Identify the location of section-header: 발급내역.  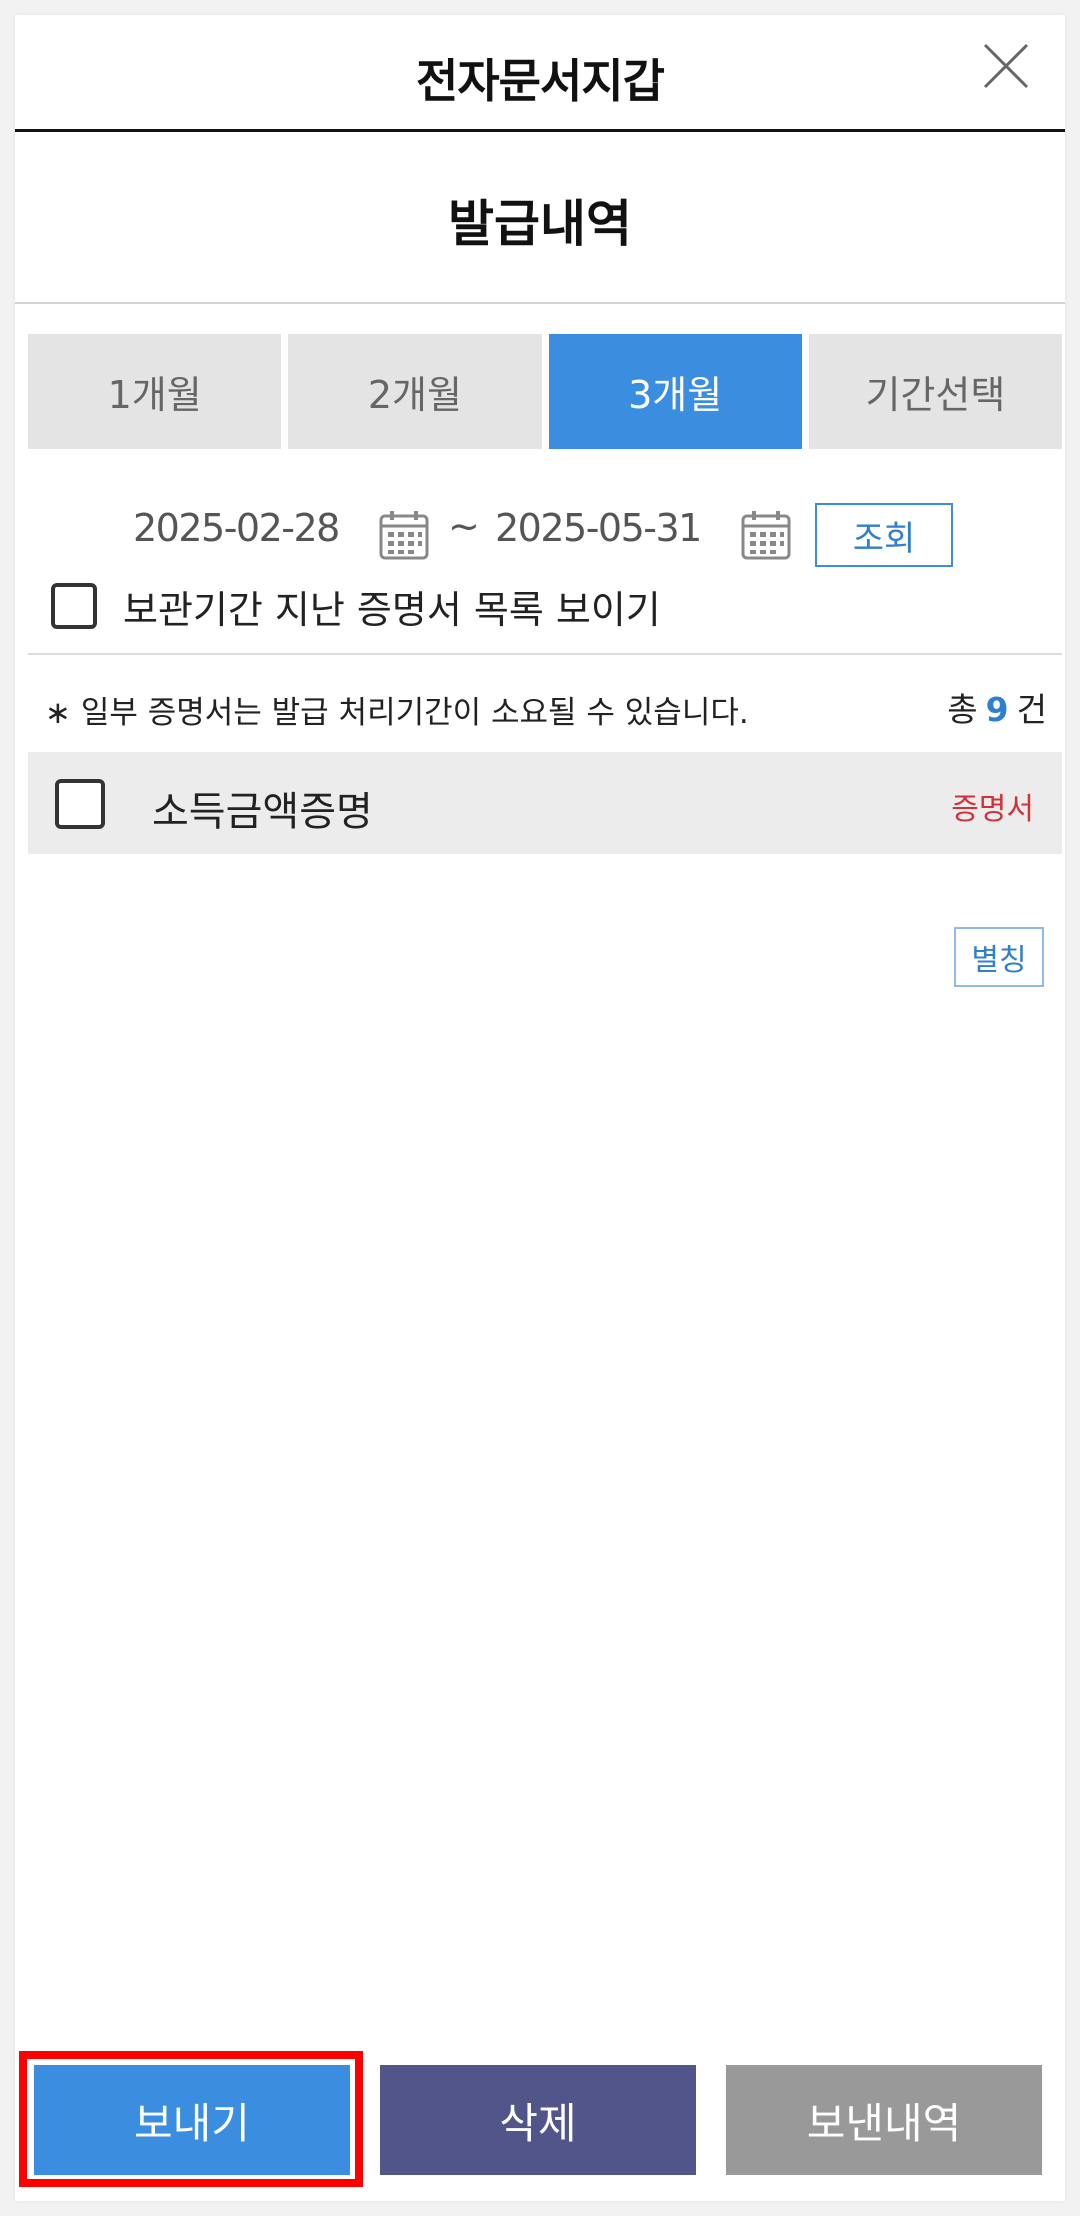
(540, 218).